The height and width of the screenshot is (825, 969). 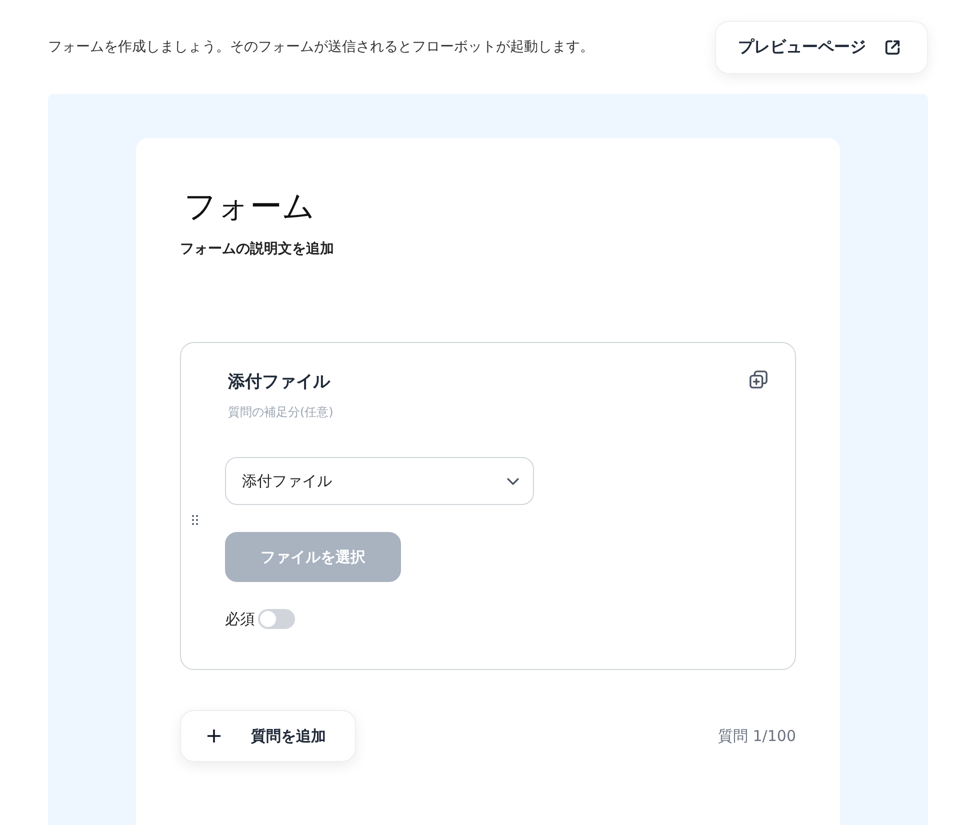 What do you see at coordinates (268, 736) in the screenshot?
I see `add-question-button: 質問を追加` at bounding box center [268, 736].